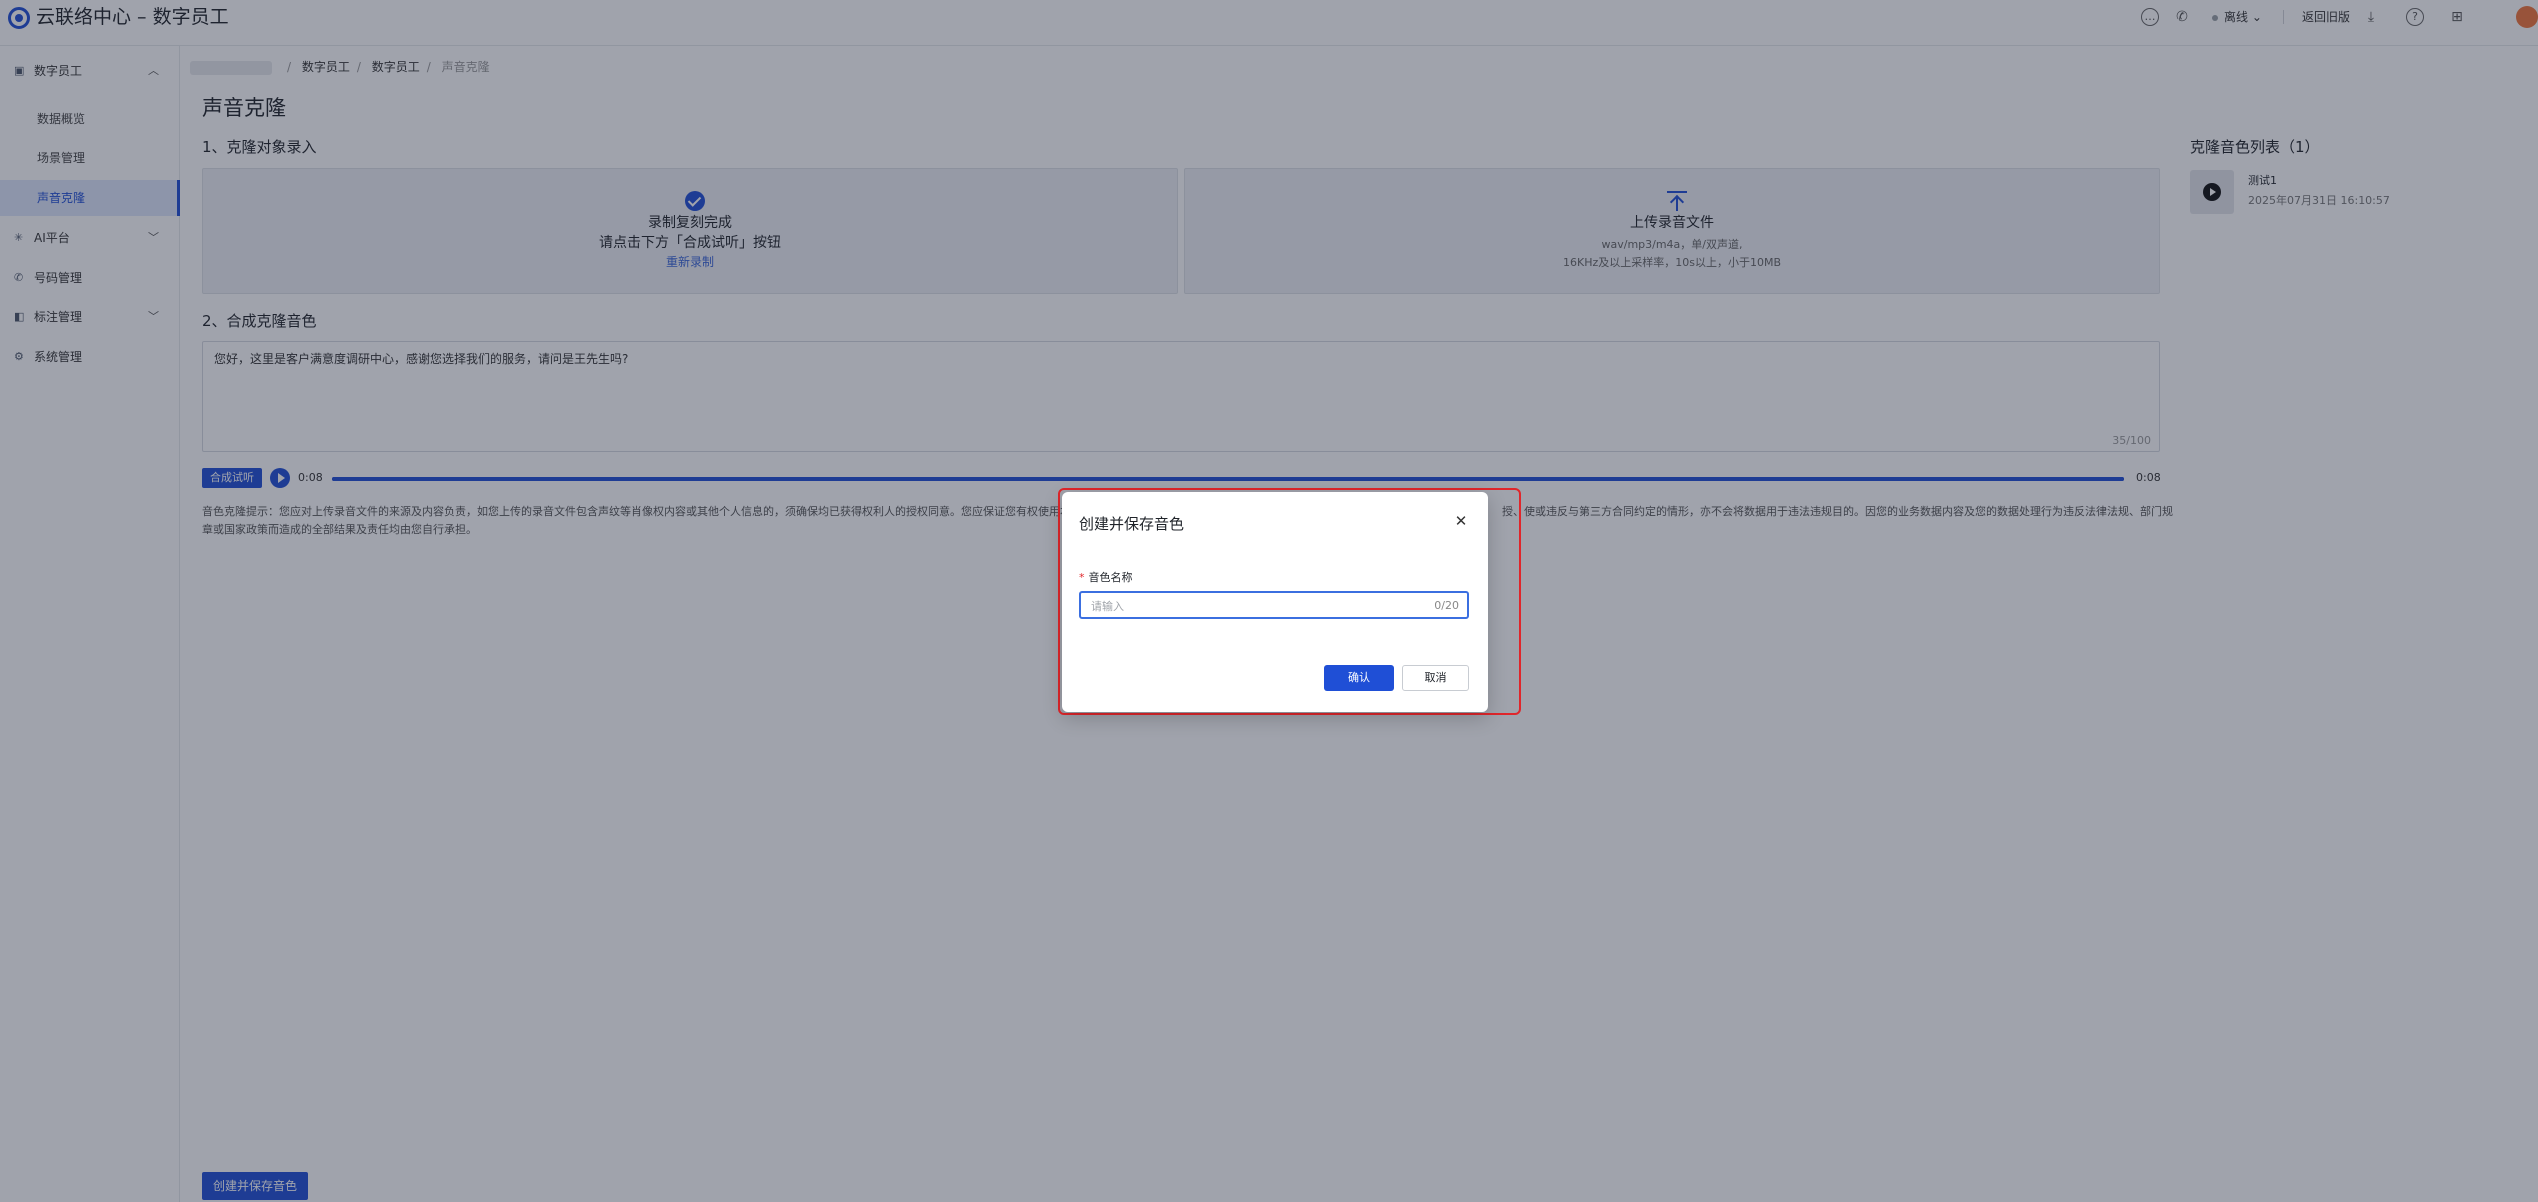 The height and width of the screenshot is (1202, 2538). Describe the element at coordinates (1132, 524) in the screenshot. I see `dialog-title: 创建并保存音色` at that location.